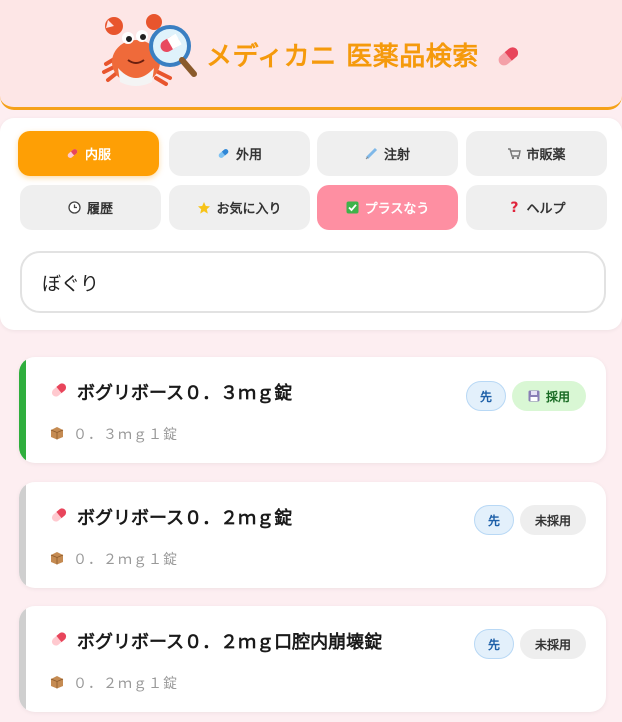 This screenshot has width=622, height=722. Describe the element at coordinates (185, 393) in the screenshot. I see `drug-name: ボグリボース０．３ｍｇ錠` at that location.